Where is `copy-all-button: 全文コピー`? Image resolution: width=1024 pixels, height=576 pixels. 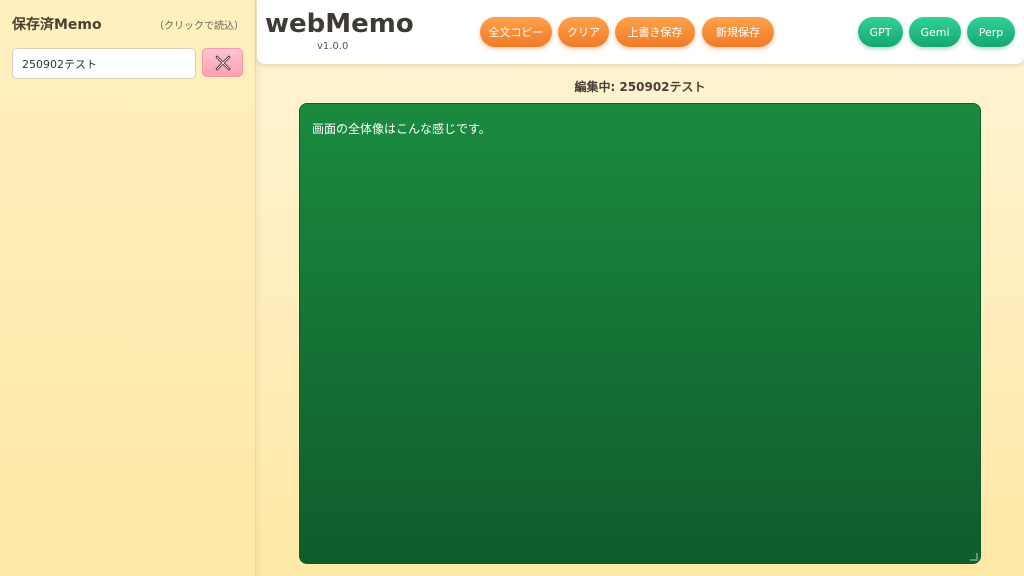
copy-all-button: 全文コピー is located at coordinates (516, 32).